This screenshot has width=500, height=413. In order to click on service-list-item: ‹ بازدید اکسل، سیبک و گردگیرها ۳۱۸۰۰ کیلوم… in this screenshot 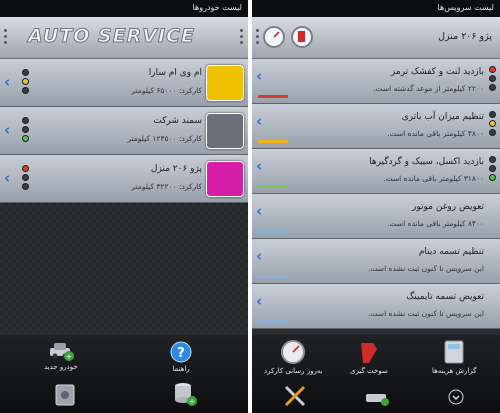, I will do `click(376, 171)`.